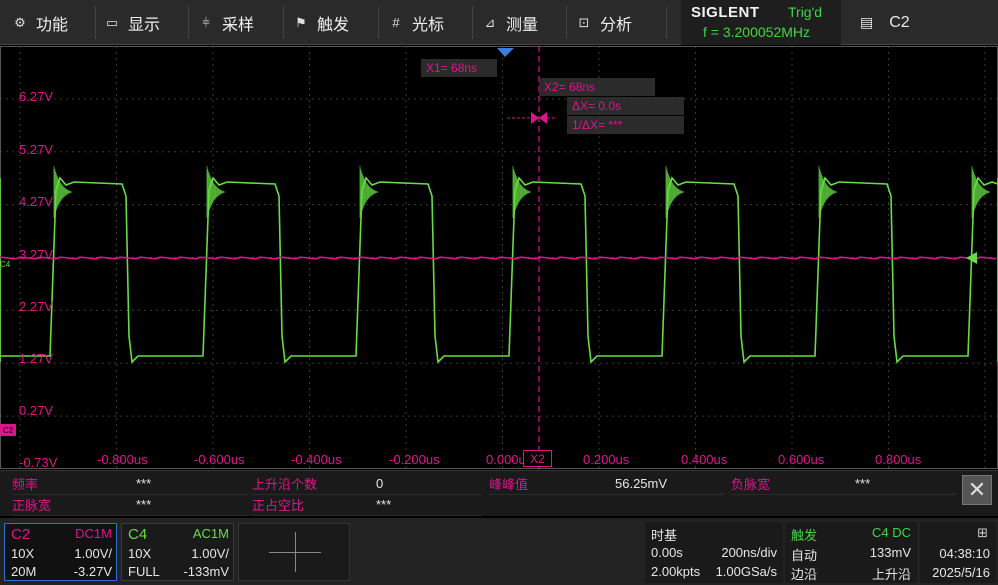 The image size is (998, 585). What do you see at coordinates (606, 459) in the screenshot?
I see `x-tick-label: 0.200us` at bounding box center [606, 459].